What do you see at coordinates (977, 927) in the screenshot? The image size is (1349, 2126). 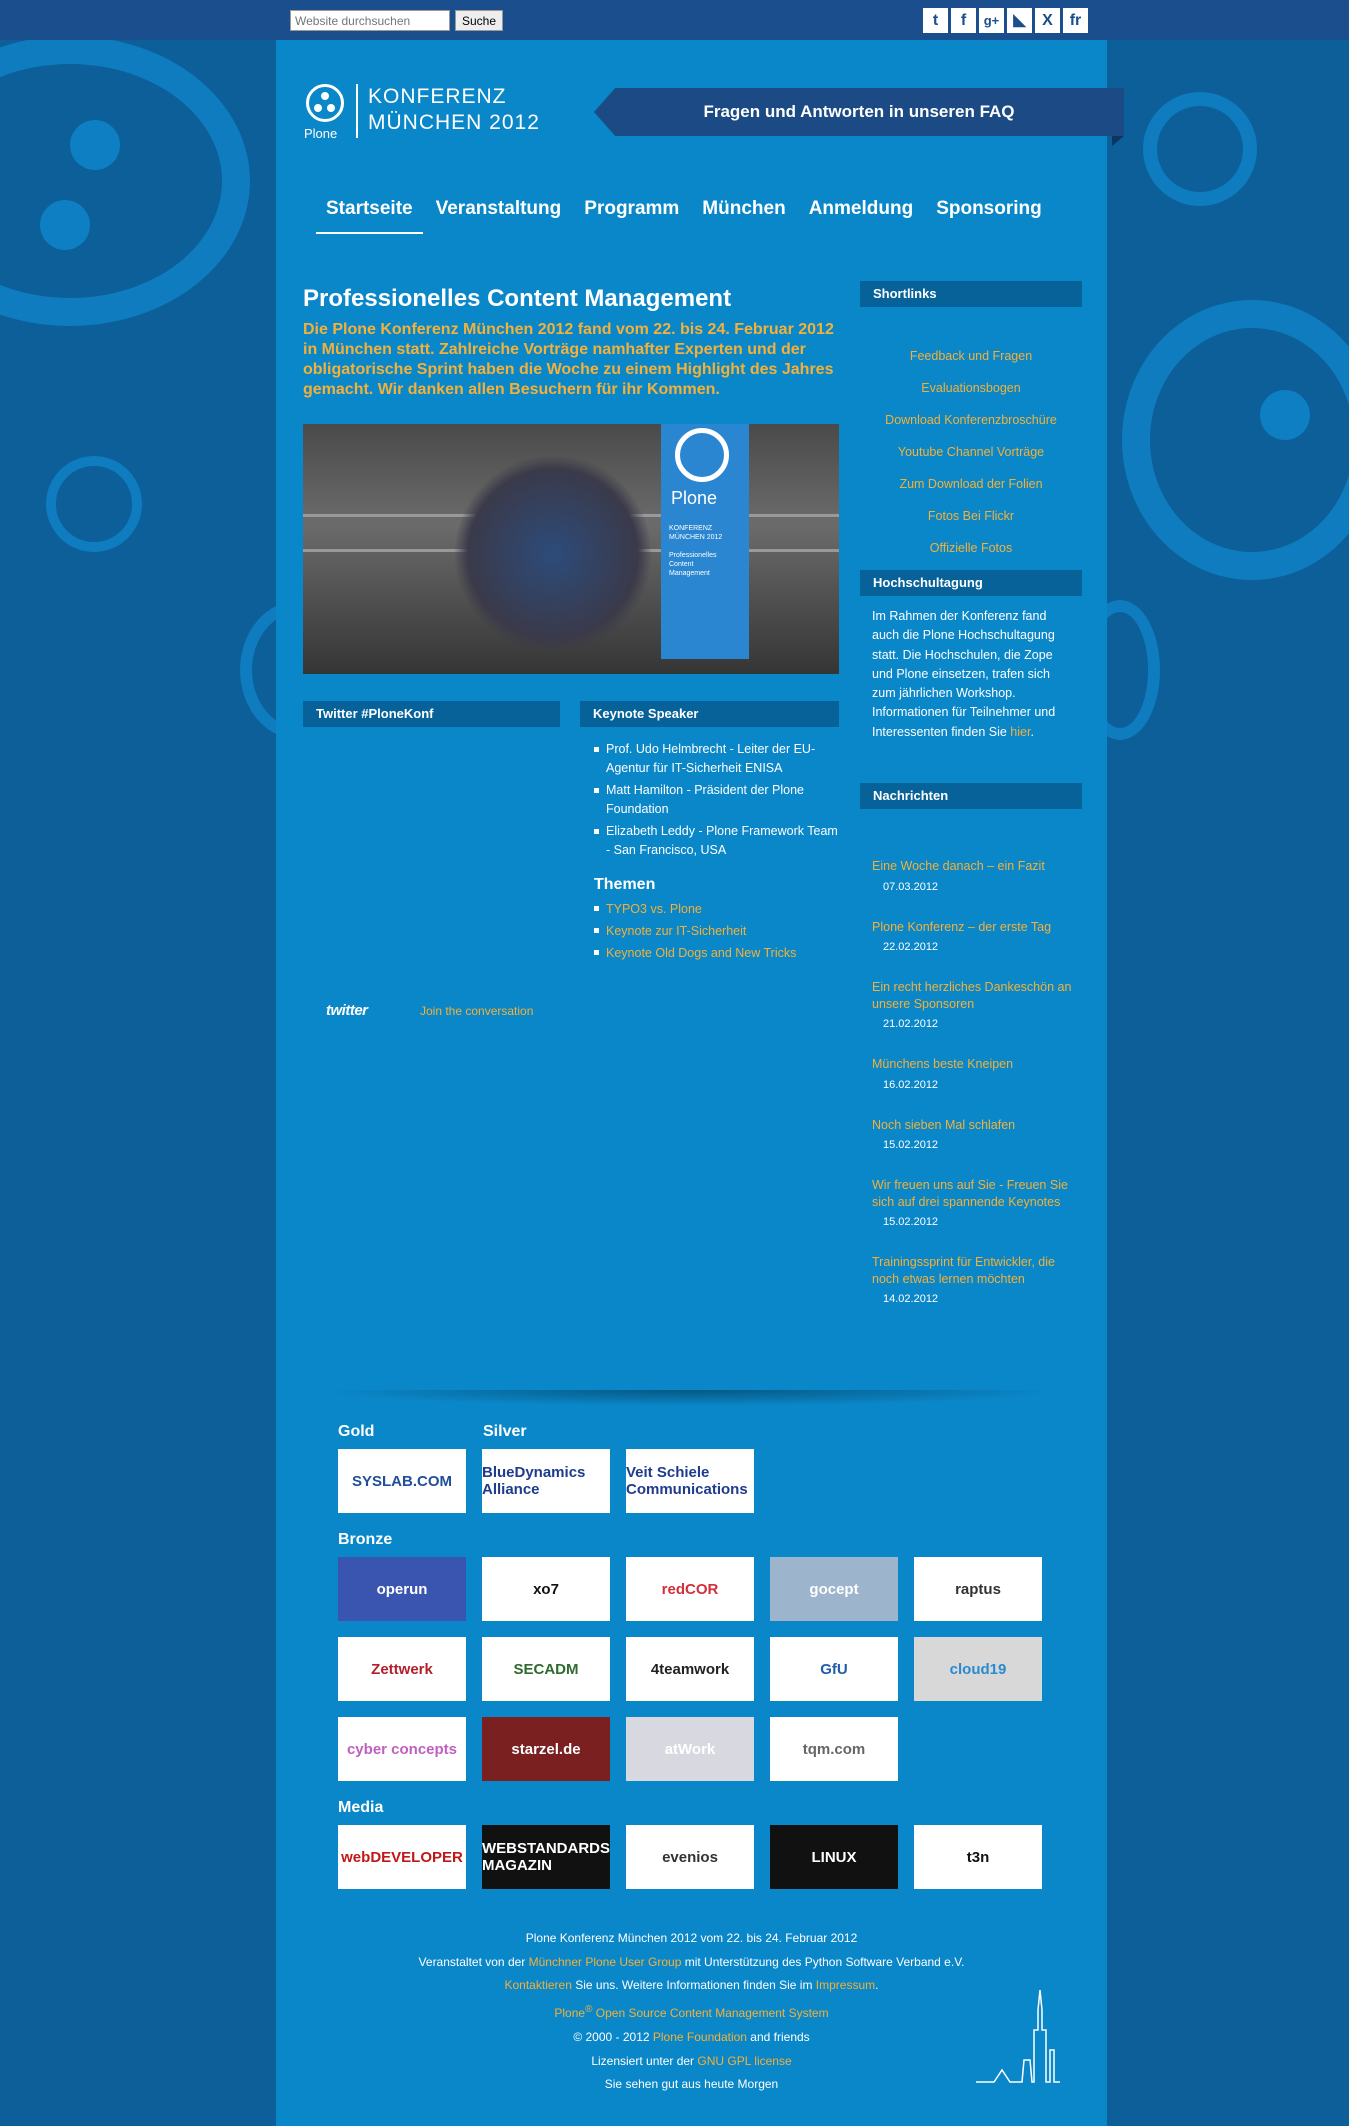 I see `news-title: Plone Konferenz – der erste Tag` at bounding box center [977, 927].